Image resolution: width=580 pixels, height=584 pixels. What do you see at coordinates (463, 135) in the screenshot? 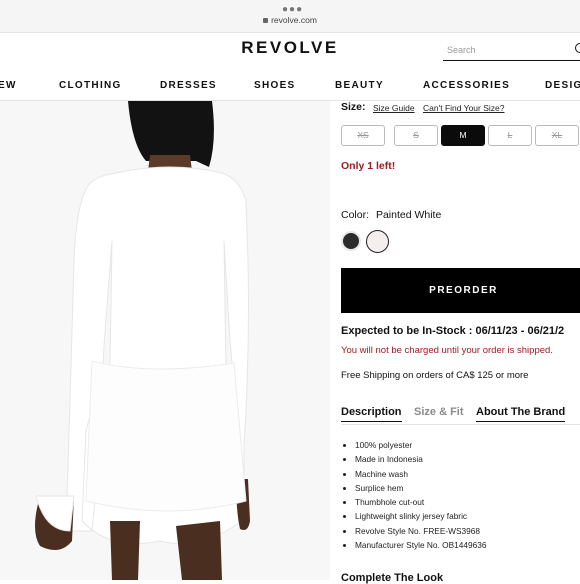
I see `size-option-m: M` at bounding box center [463, 135].